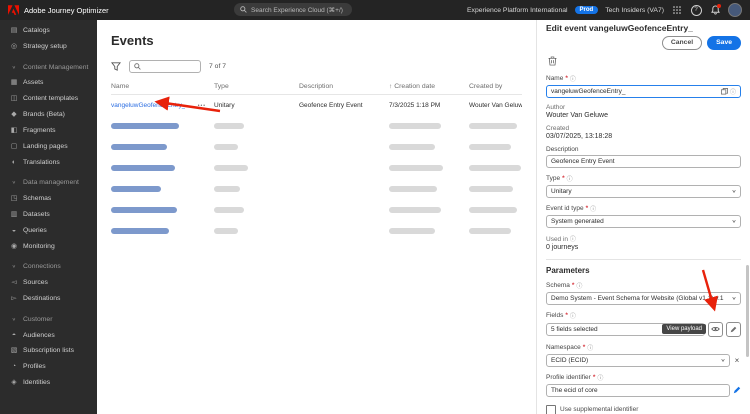  What do you see at coordinates (48, 131) in the screenshot?
I see `sidebar-item-fragments: ◧ Fragments` at bounding box center [48, 131].